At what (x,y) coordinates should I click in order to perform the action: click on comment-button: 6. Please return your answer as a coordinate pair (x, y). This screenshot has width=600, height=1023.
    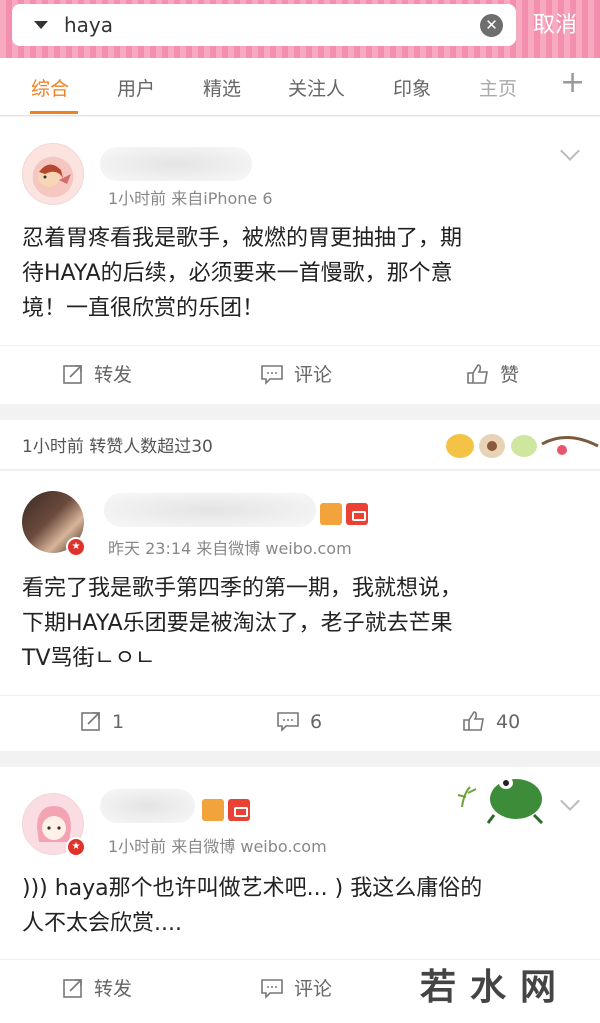
    Looking at the image, I should click on (299, 721).